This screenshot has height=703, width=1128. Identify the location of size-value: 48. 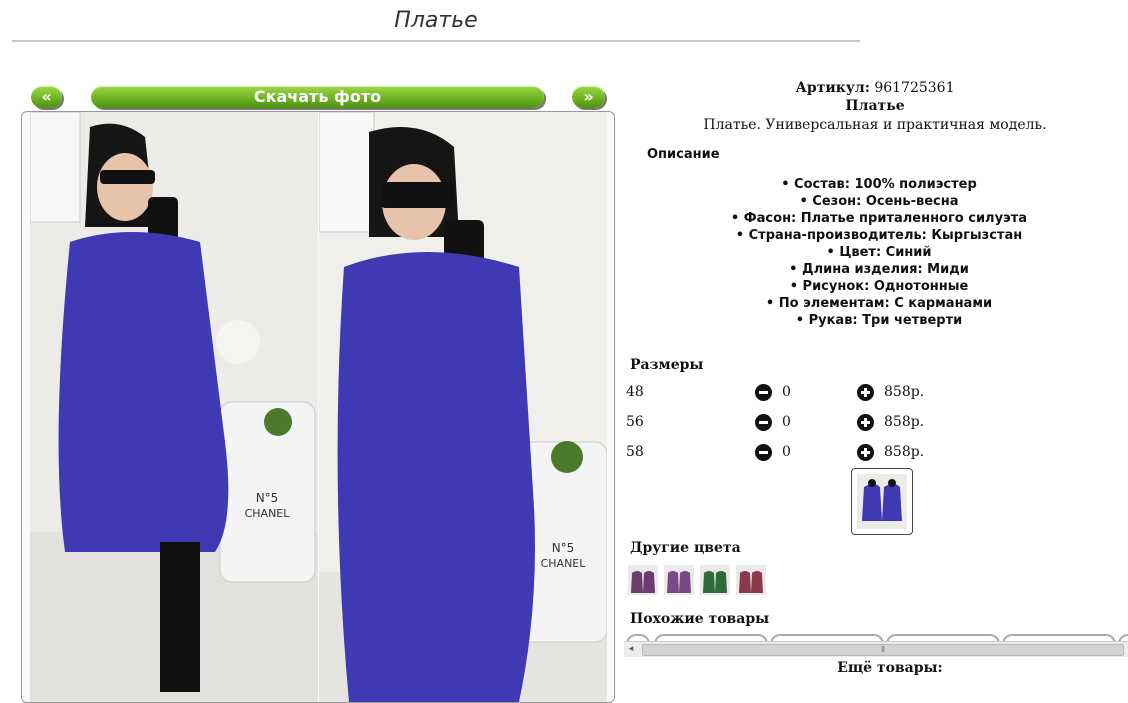
(635, 392).